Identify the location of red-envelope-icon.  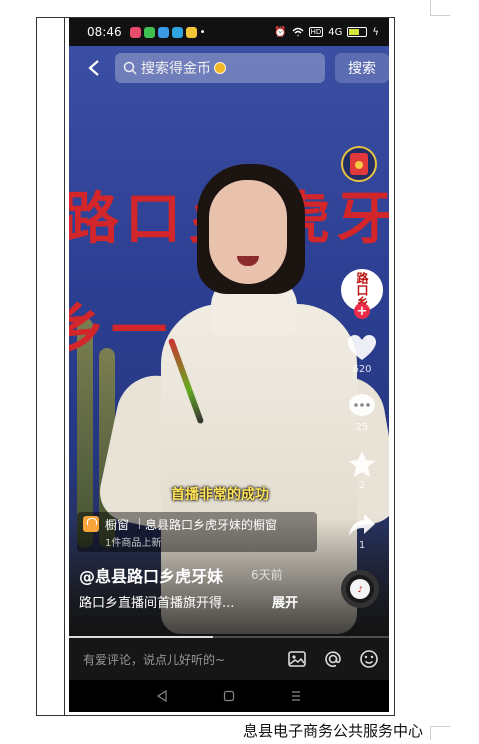
(359, 164).